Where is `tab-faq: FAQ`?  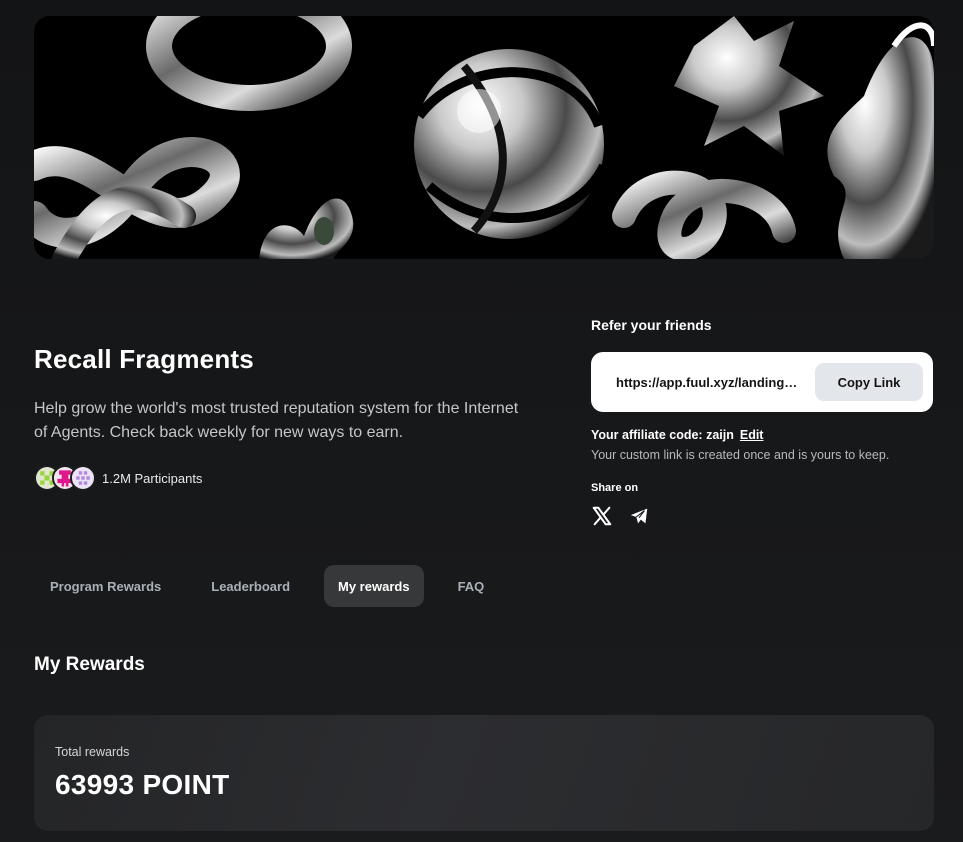 tab-faq: FAQ is located at coordinates (471, 586).